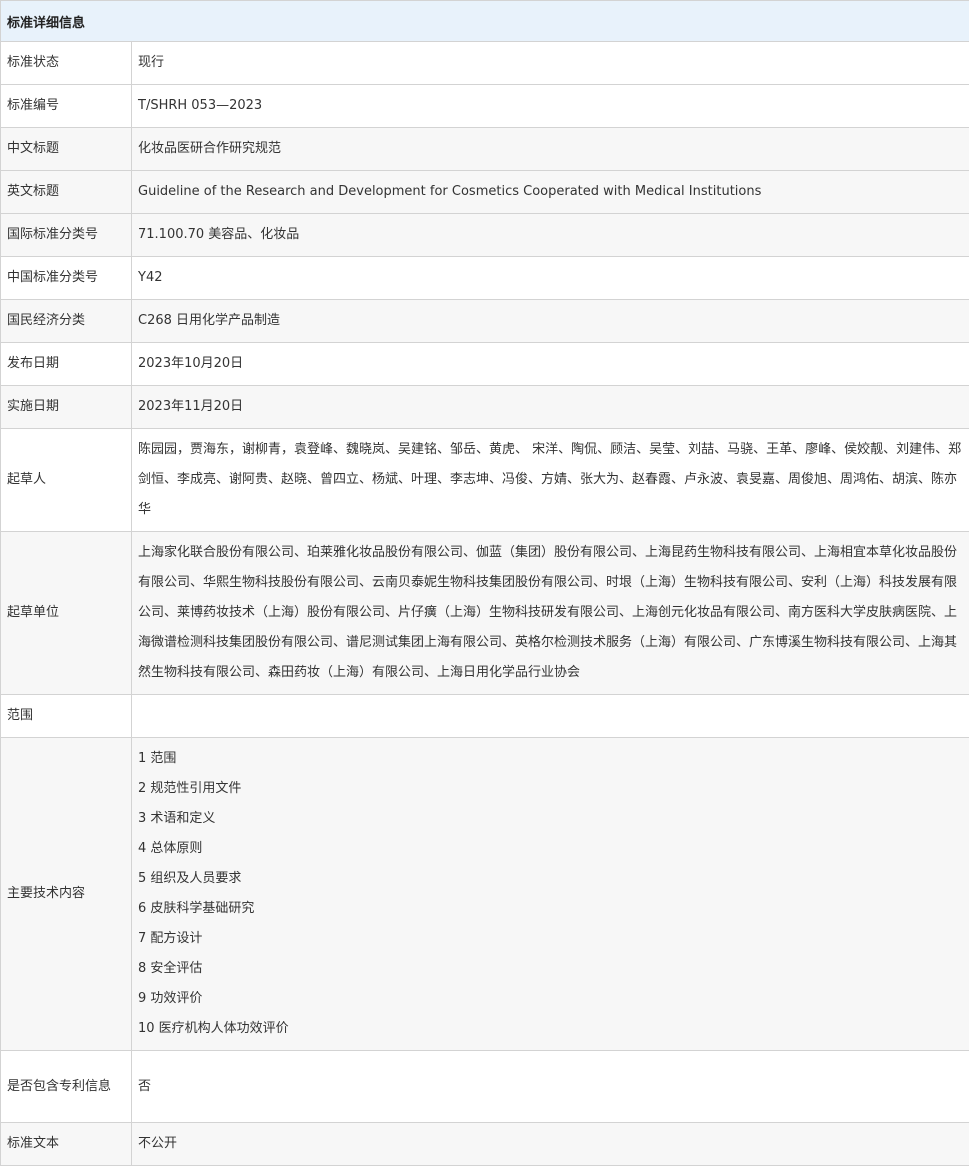 Image resolution: width=969 pixels, height=1166 pixels. I want to click on toc-item: 2 规范性引用文件, so click(550, 789).